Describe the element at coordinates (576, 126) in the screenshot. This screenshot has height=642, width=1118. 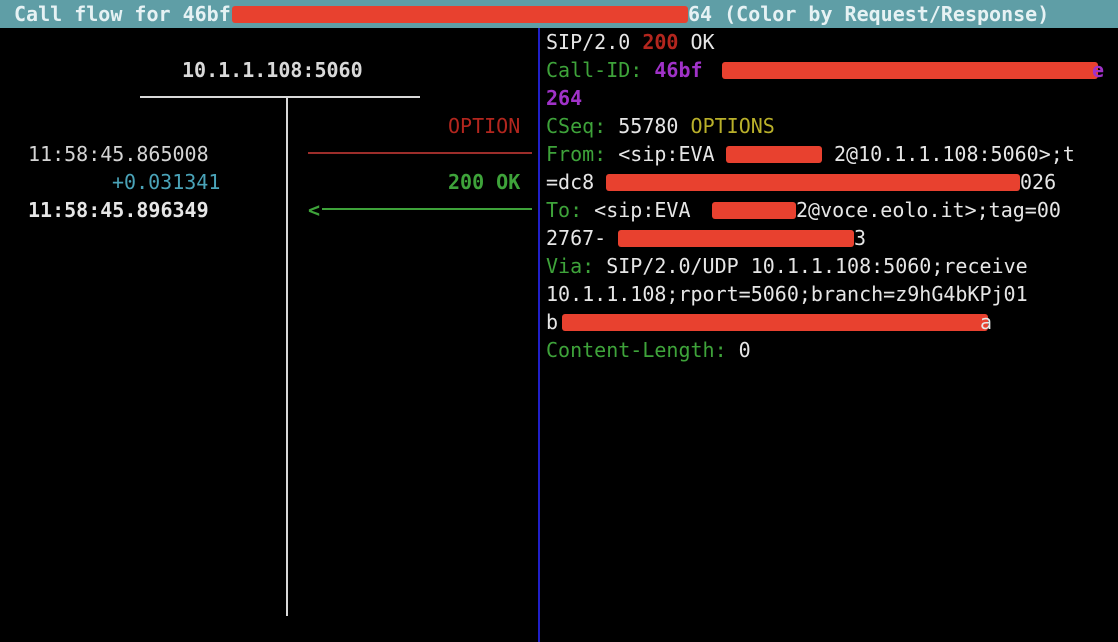
I see `cseq-name: CSeq:` at that location.